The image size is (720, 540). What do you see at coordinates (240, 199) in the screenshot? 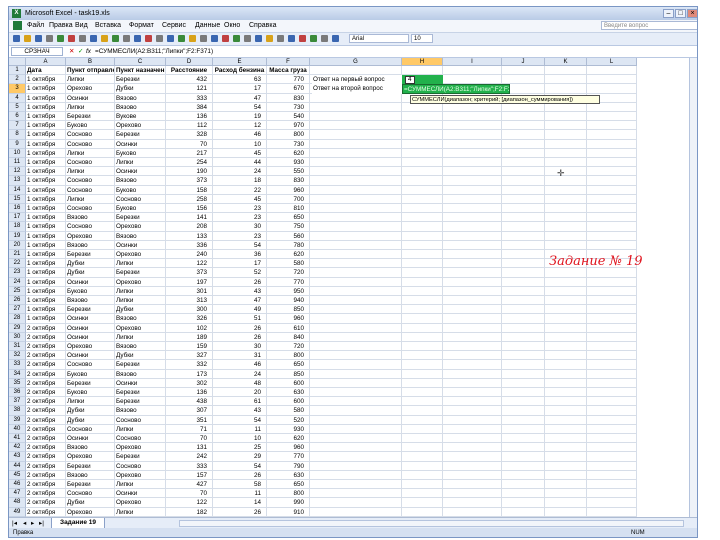
I see `table-cell: 45` at bounding box center [240, 199].